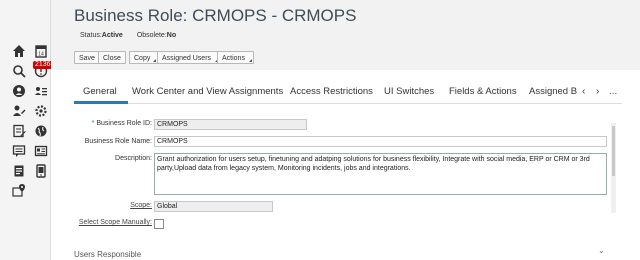  Describe the element at coordinates (115, 222) in the screenshot. I see `select-scope-manually-label: Select Scope Manually:` at that location.